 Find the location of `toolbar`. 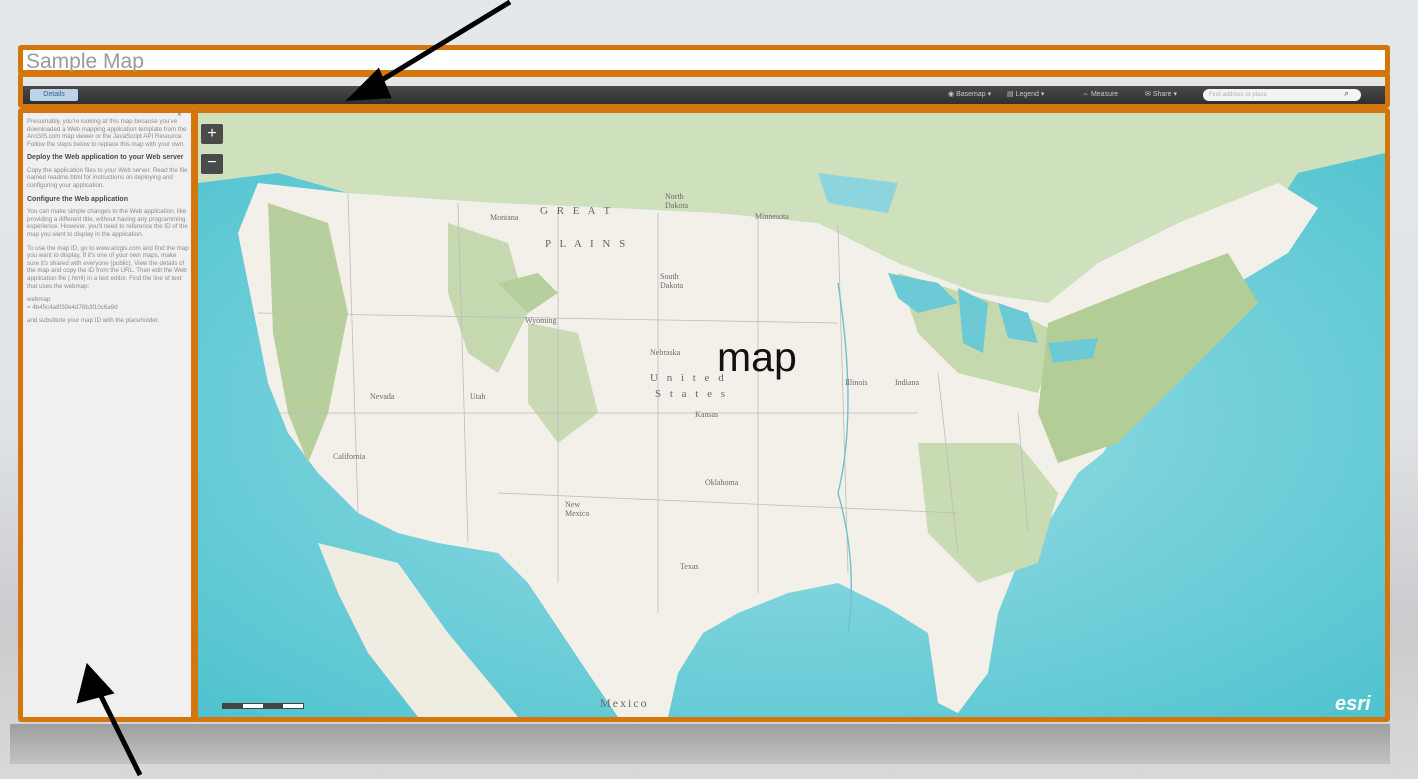

toolbar is located at coordinates (704, 95).